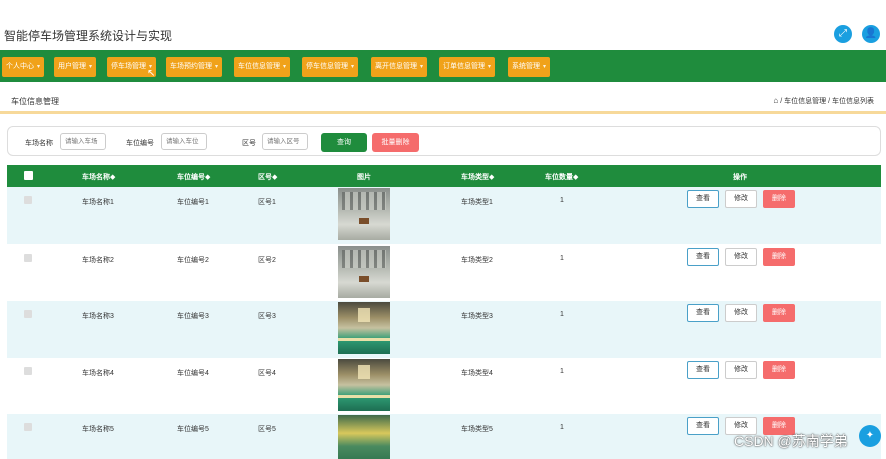 This screenshot has height=459, width=886. I want to click on nav-item-departure-info: 离开信息管理 ▾, so click(399, 67).